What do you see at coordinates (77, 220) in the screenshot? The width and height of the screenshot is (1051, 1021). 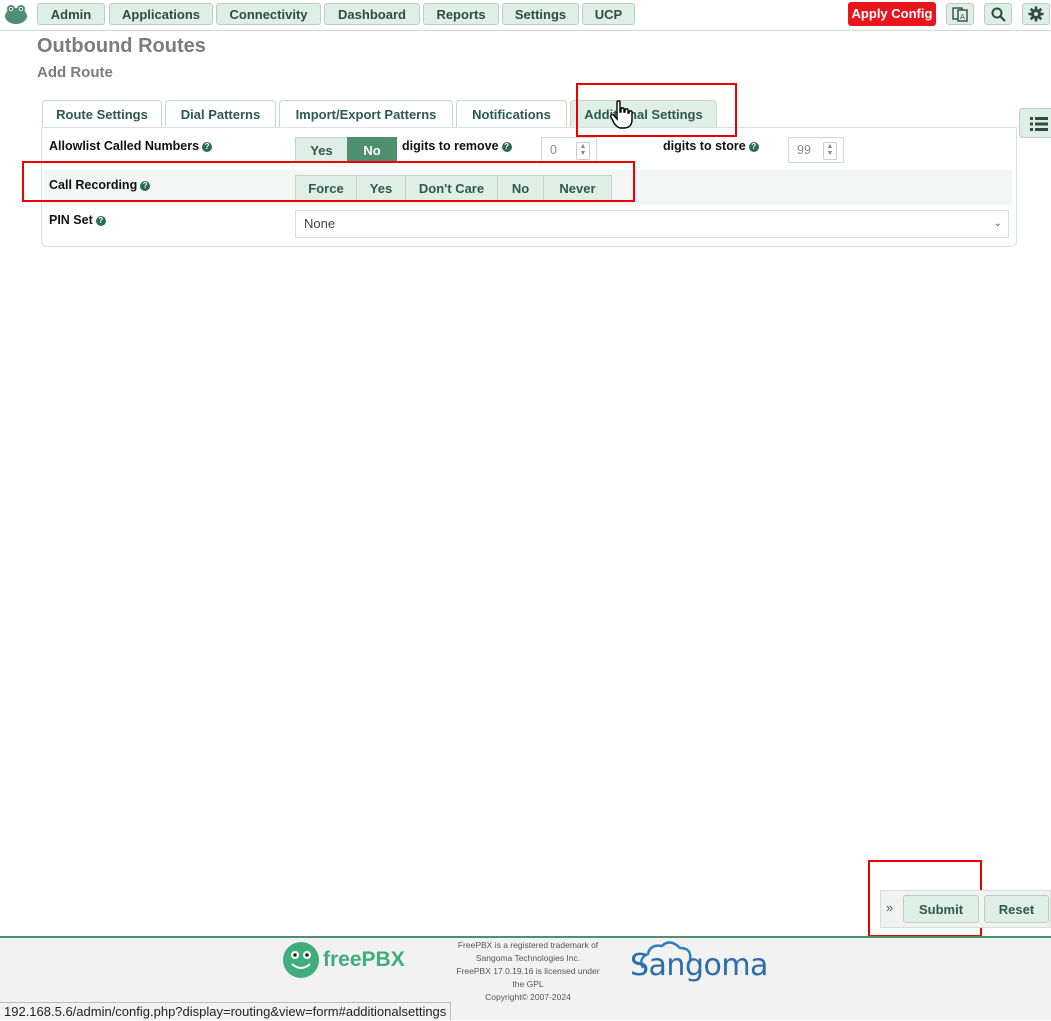 I see `pin-set-label: PIN Set?` at bounding box center [77, 220].